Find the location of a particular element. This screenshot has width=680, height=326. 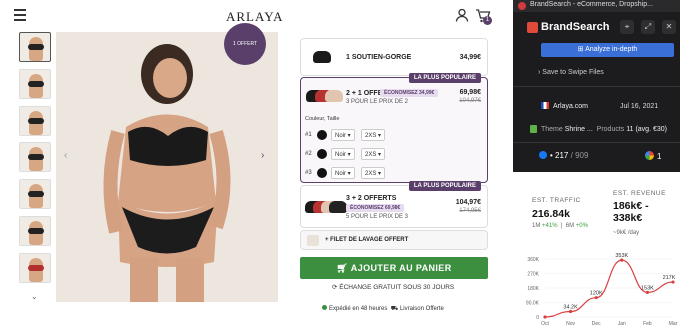

data-point is located at coordinates (545, 317).